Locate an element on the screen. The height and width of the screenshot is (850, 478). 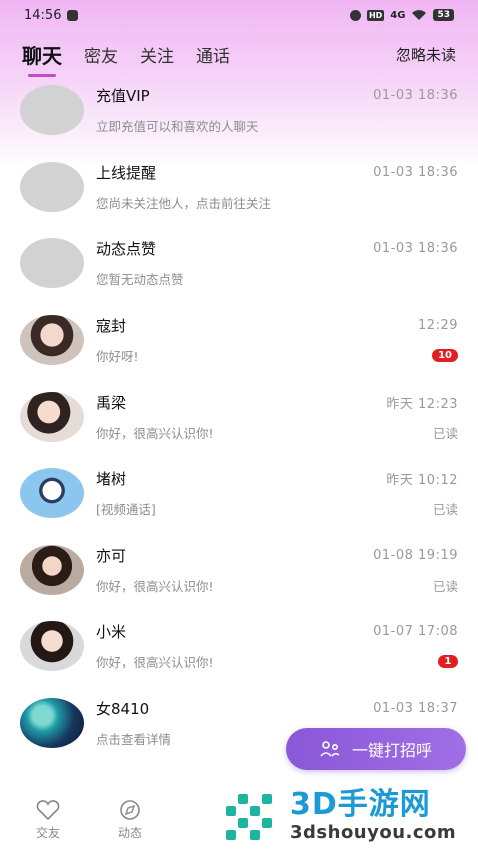
conversation-content: 动态点赞 01-03 18:36 您暂无动态点赞 is located at coordinates (277, 263).